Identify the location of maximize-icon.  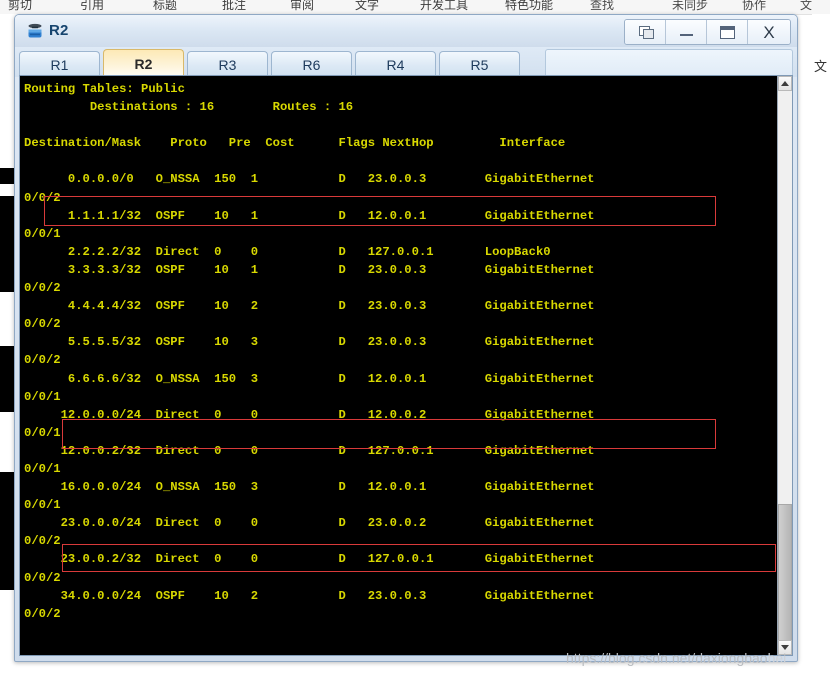
(727, 32).